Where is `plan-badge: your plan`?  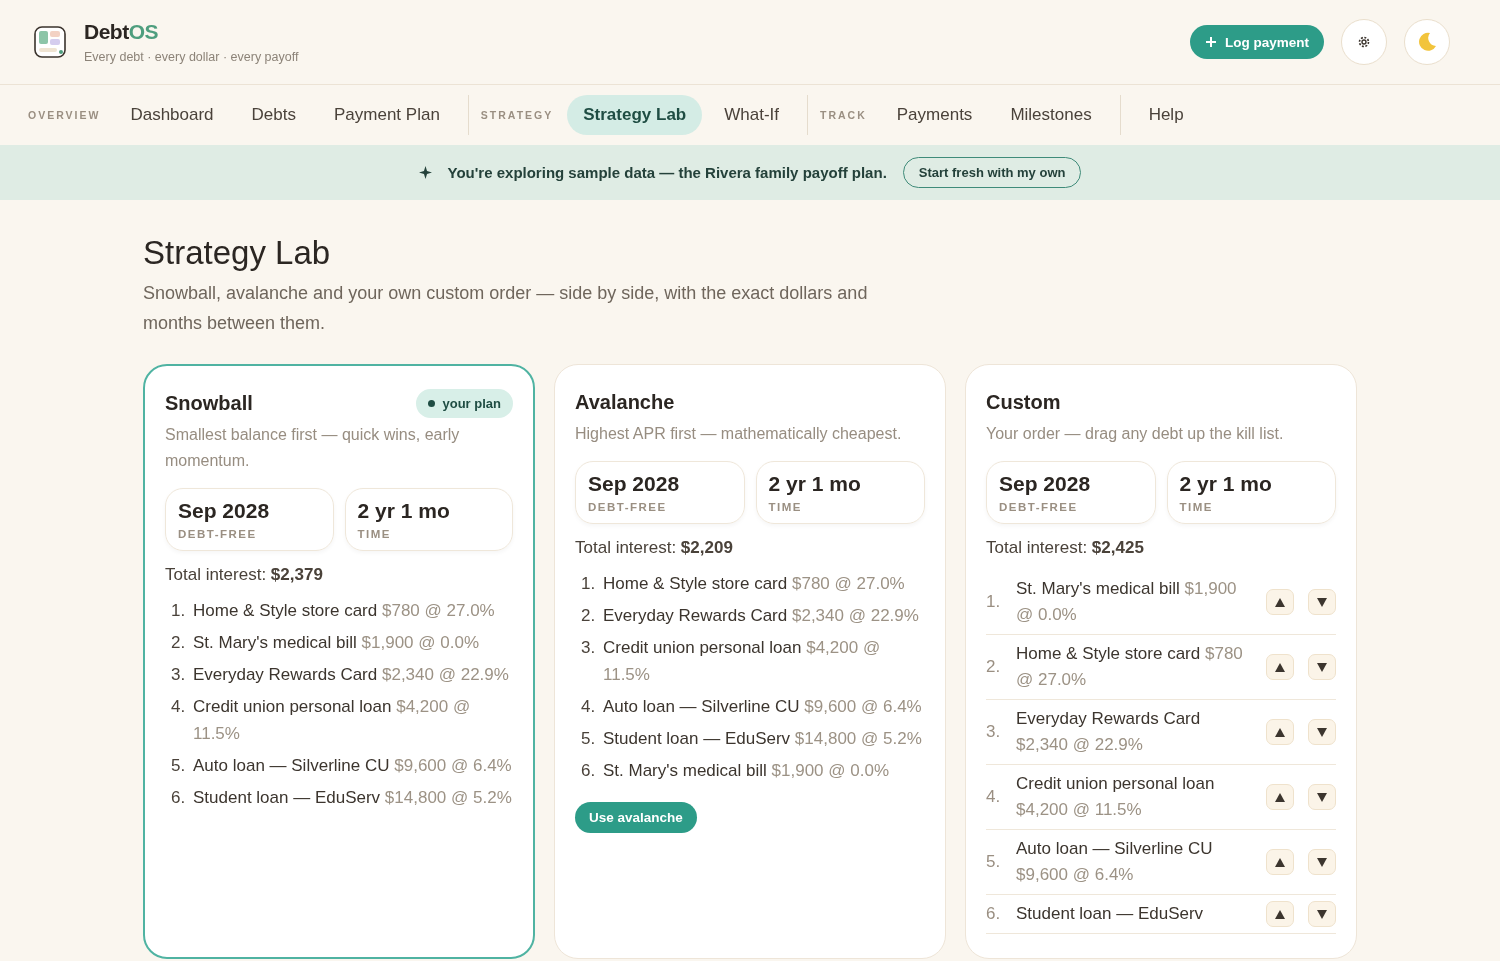 plan-badge: your plan is located at coordinates (464, 403).